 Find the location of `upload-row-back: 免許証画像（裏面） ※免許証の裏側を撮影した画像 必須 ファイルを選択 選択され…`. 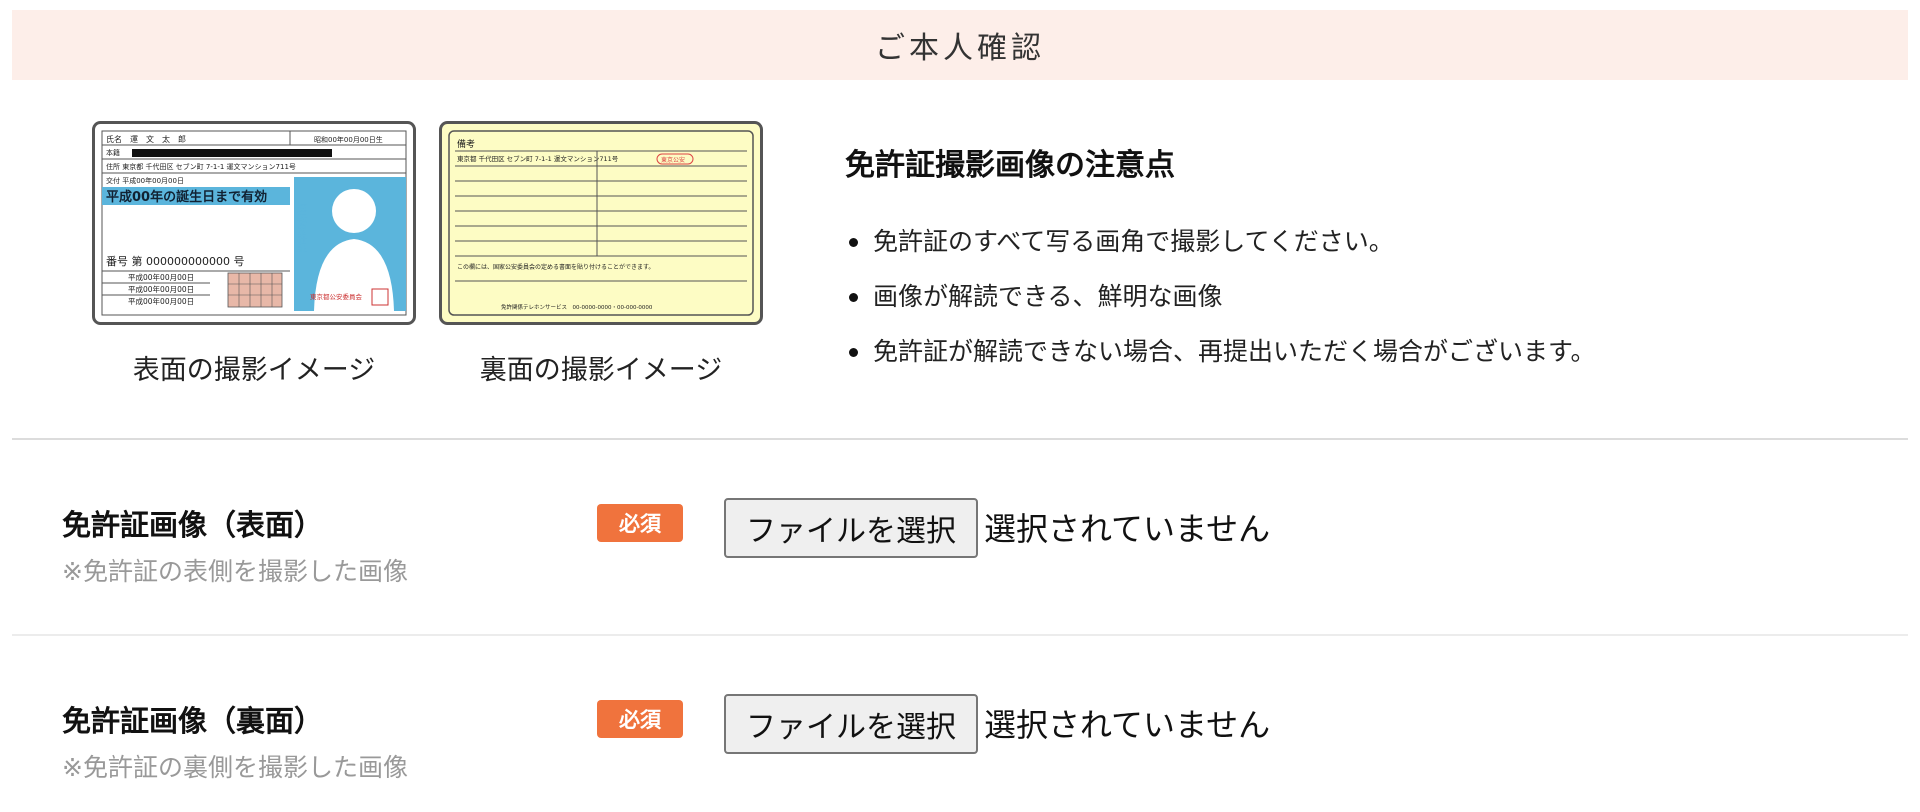

upload-row-back: 免許証画像（裏面） ※免許証の裏側を撮影した画像 必須 ファイルを選択 選択され… is located at coordinates (960, 752).